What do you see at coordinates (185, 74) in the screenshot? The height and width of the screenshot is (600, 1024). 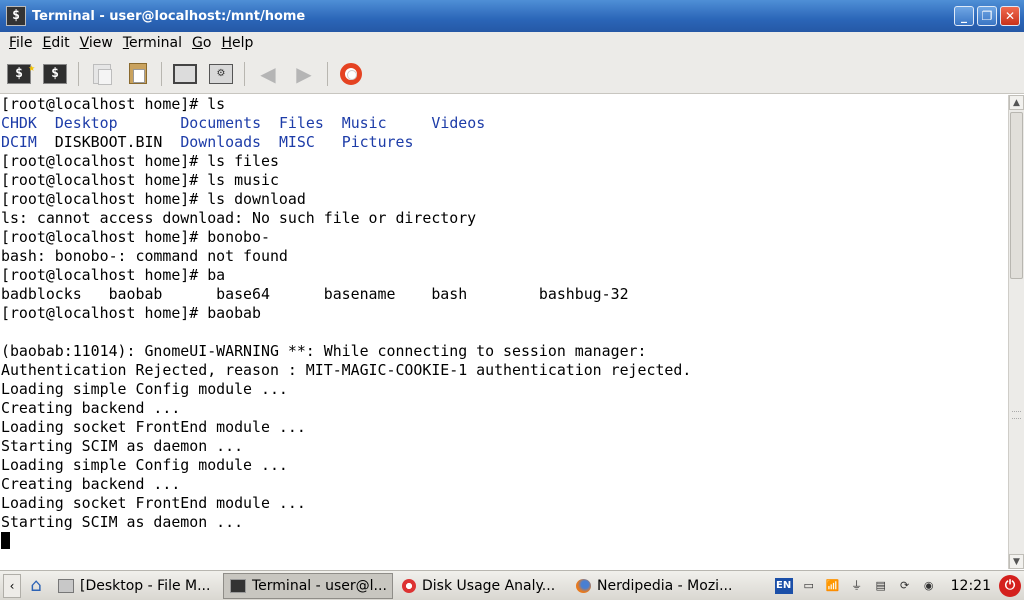 I see `fullscreen-button` at bounding box center [185, 74].